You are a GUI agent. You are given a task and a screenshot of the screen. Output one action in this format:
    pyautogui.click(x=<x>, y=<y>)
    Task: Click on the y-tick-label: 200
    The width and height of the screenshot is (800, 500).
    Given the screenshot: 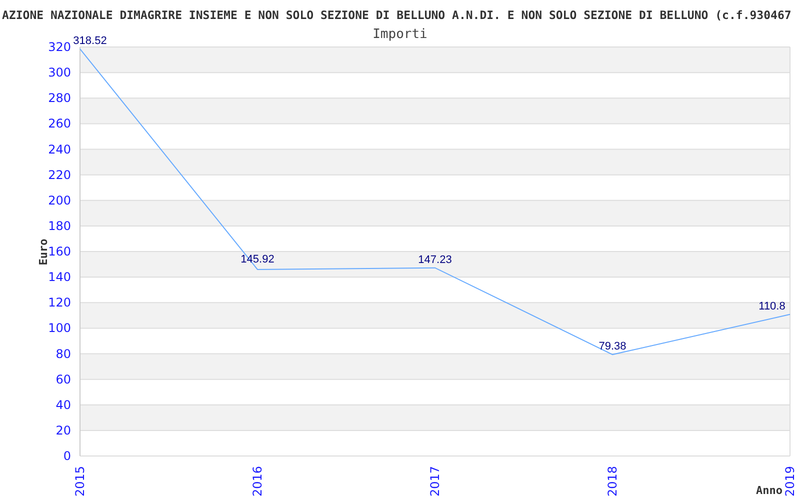 What is the action you would take?
    pyautogui.click(x=59, y=200)
    